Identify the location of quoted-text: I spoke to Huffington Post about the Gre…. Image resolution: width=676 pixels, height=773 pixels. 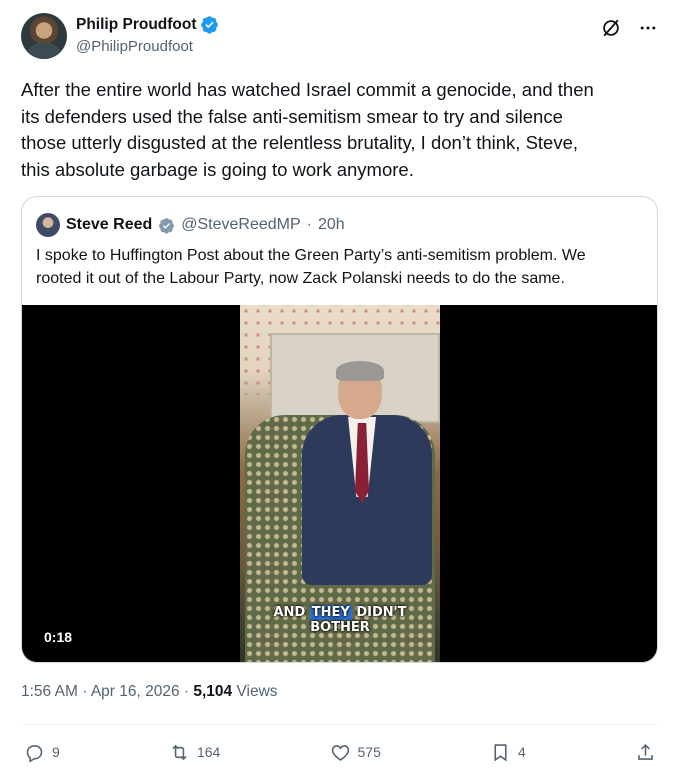
(311, 267).